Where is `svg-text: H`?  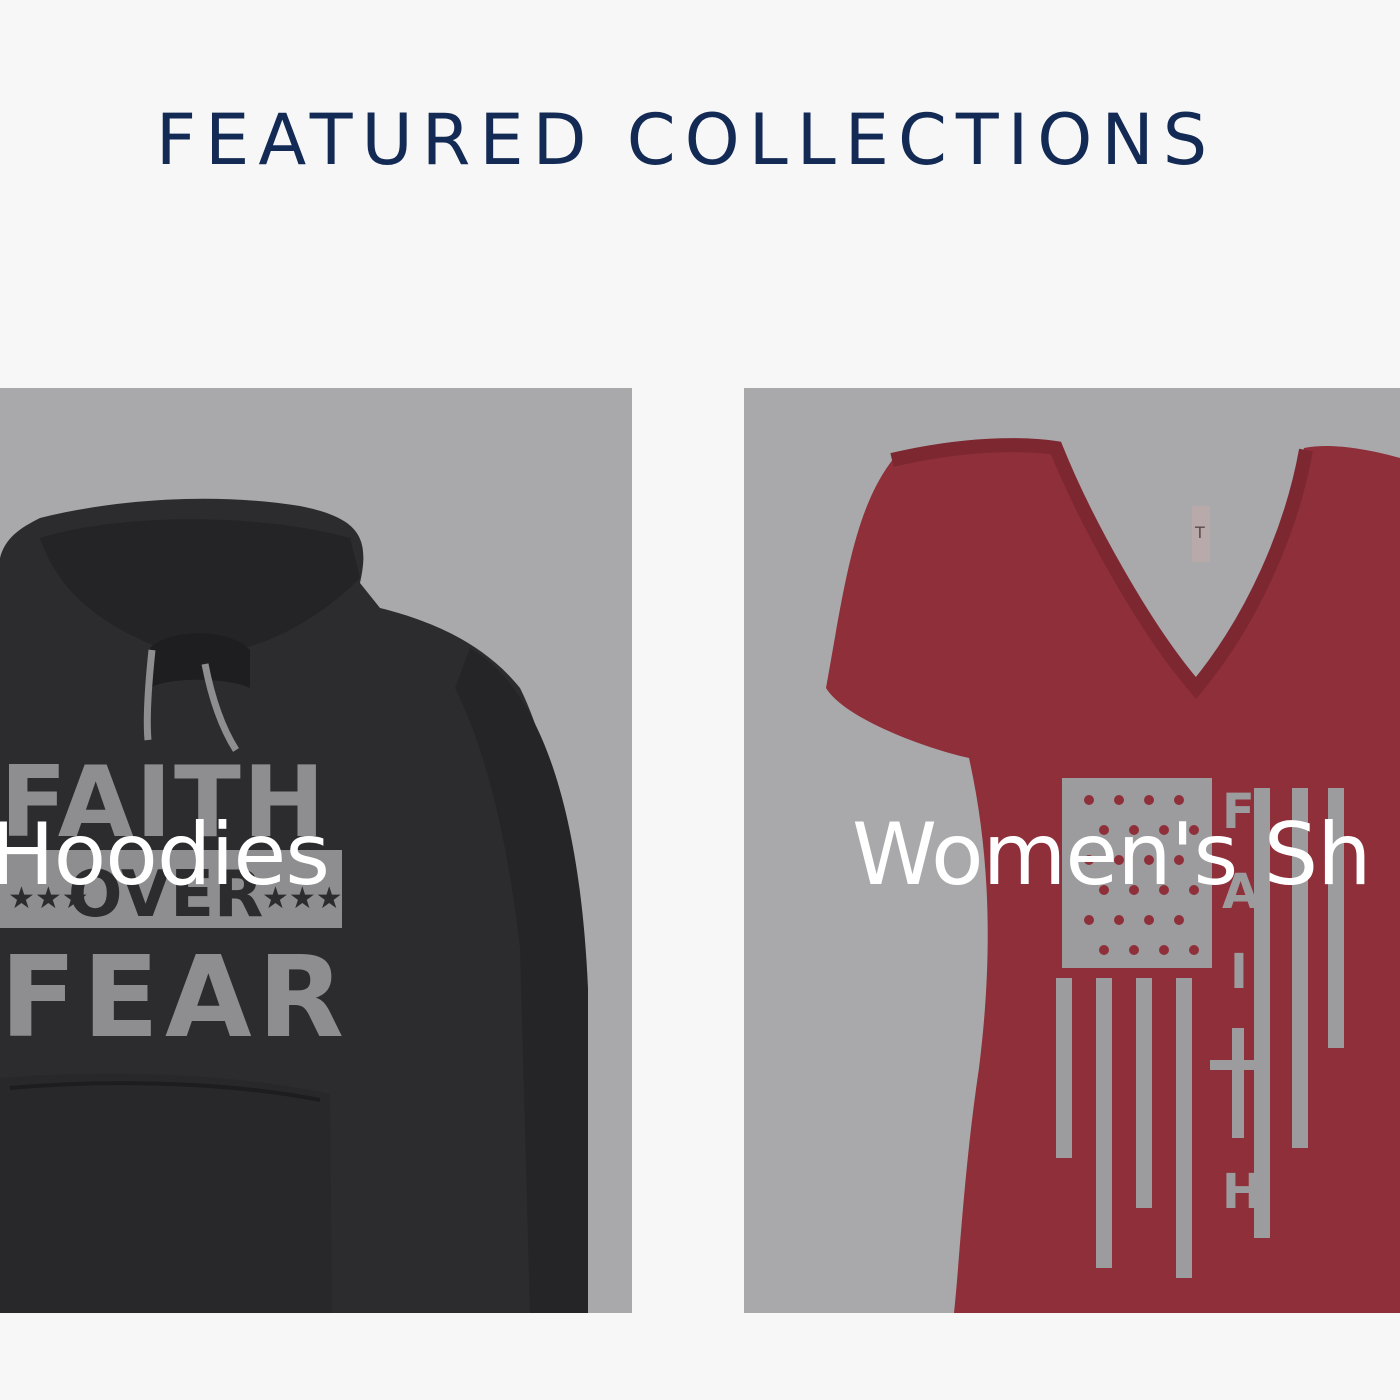 svg-text: H is located at coordinates (1242, 1192).